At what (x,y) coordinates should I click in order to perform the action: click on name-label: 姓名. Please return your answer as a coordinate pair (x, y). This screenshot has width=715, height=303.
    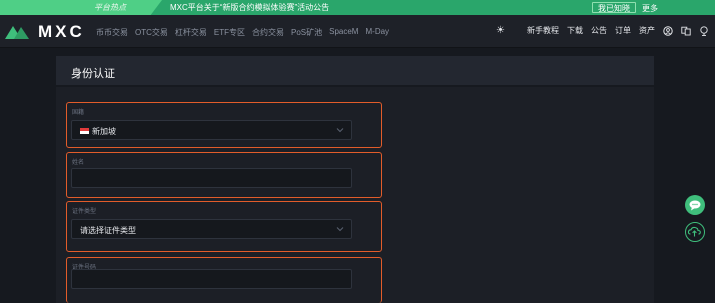
    Looking at the image, I should click on (78, 163).